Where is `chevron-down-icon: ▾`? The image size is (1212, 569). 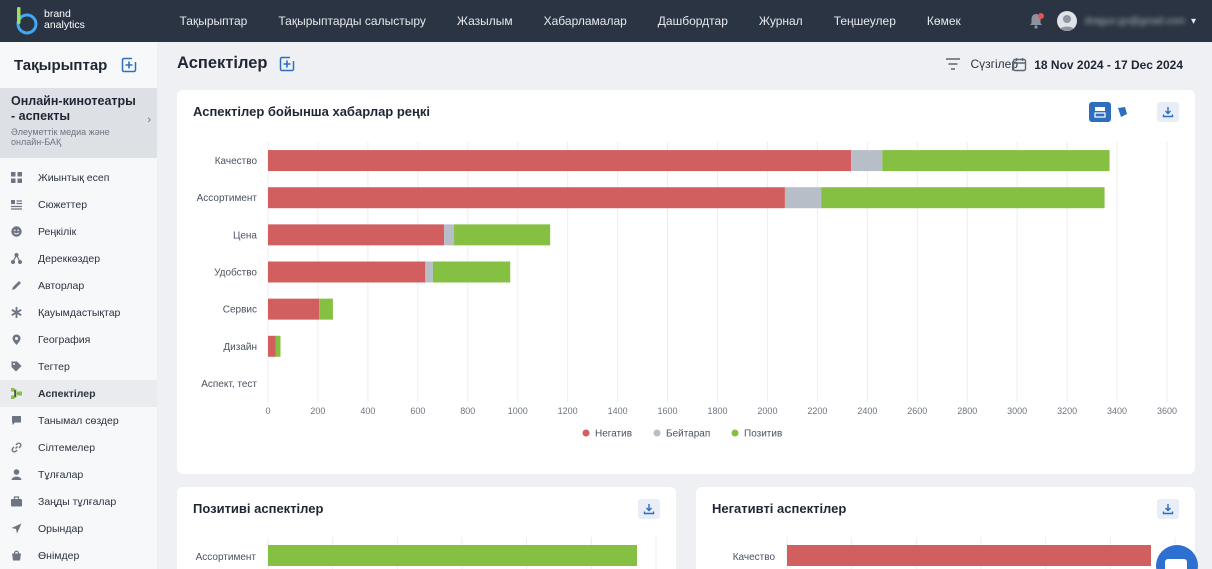
chevron-down-icon: ▾ is located at coordinates (1193, 21).